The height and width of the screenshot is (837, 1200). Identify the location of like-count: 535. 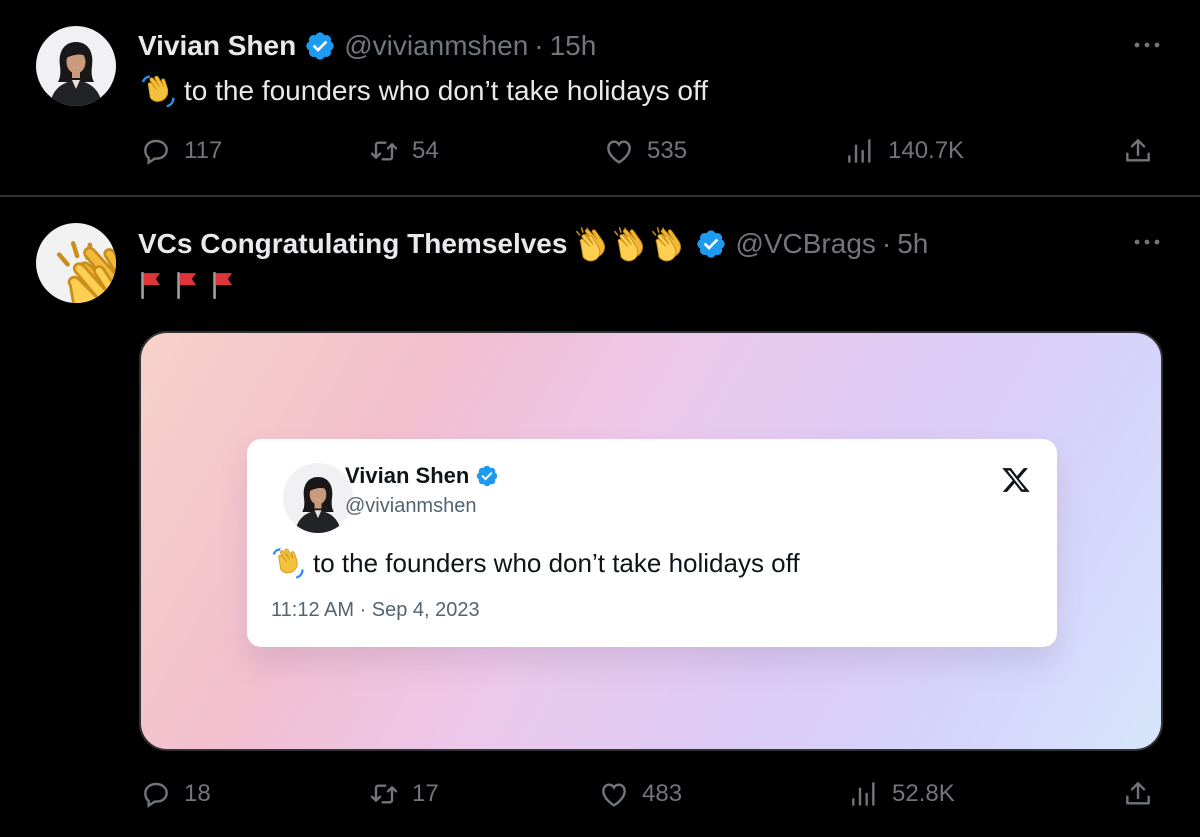
(667, 150).